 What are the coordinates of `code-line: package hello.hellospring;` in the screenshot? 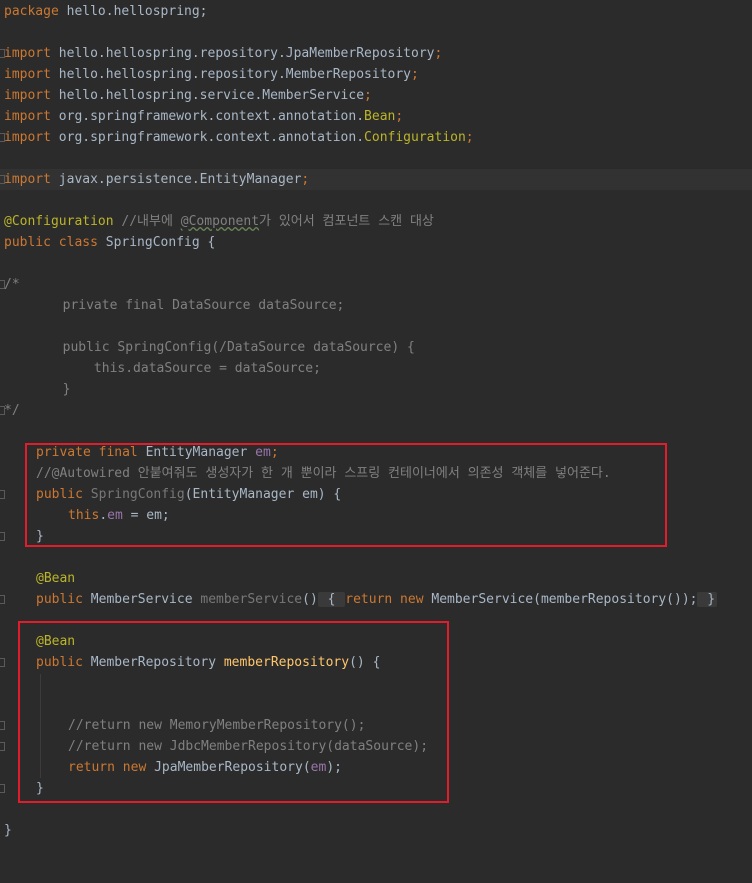 It's located at (376, 11).